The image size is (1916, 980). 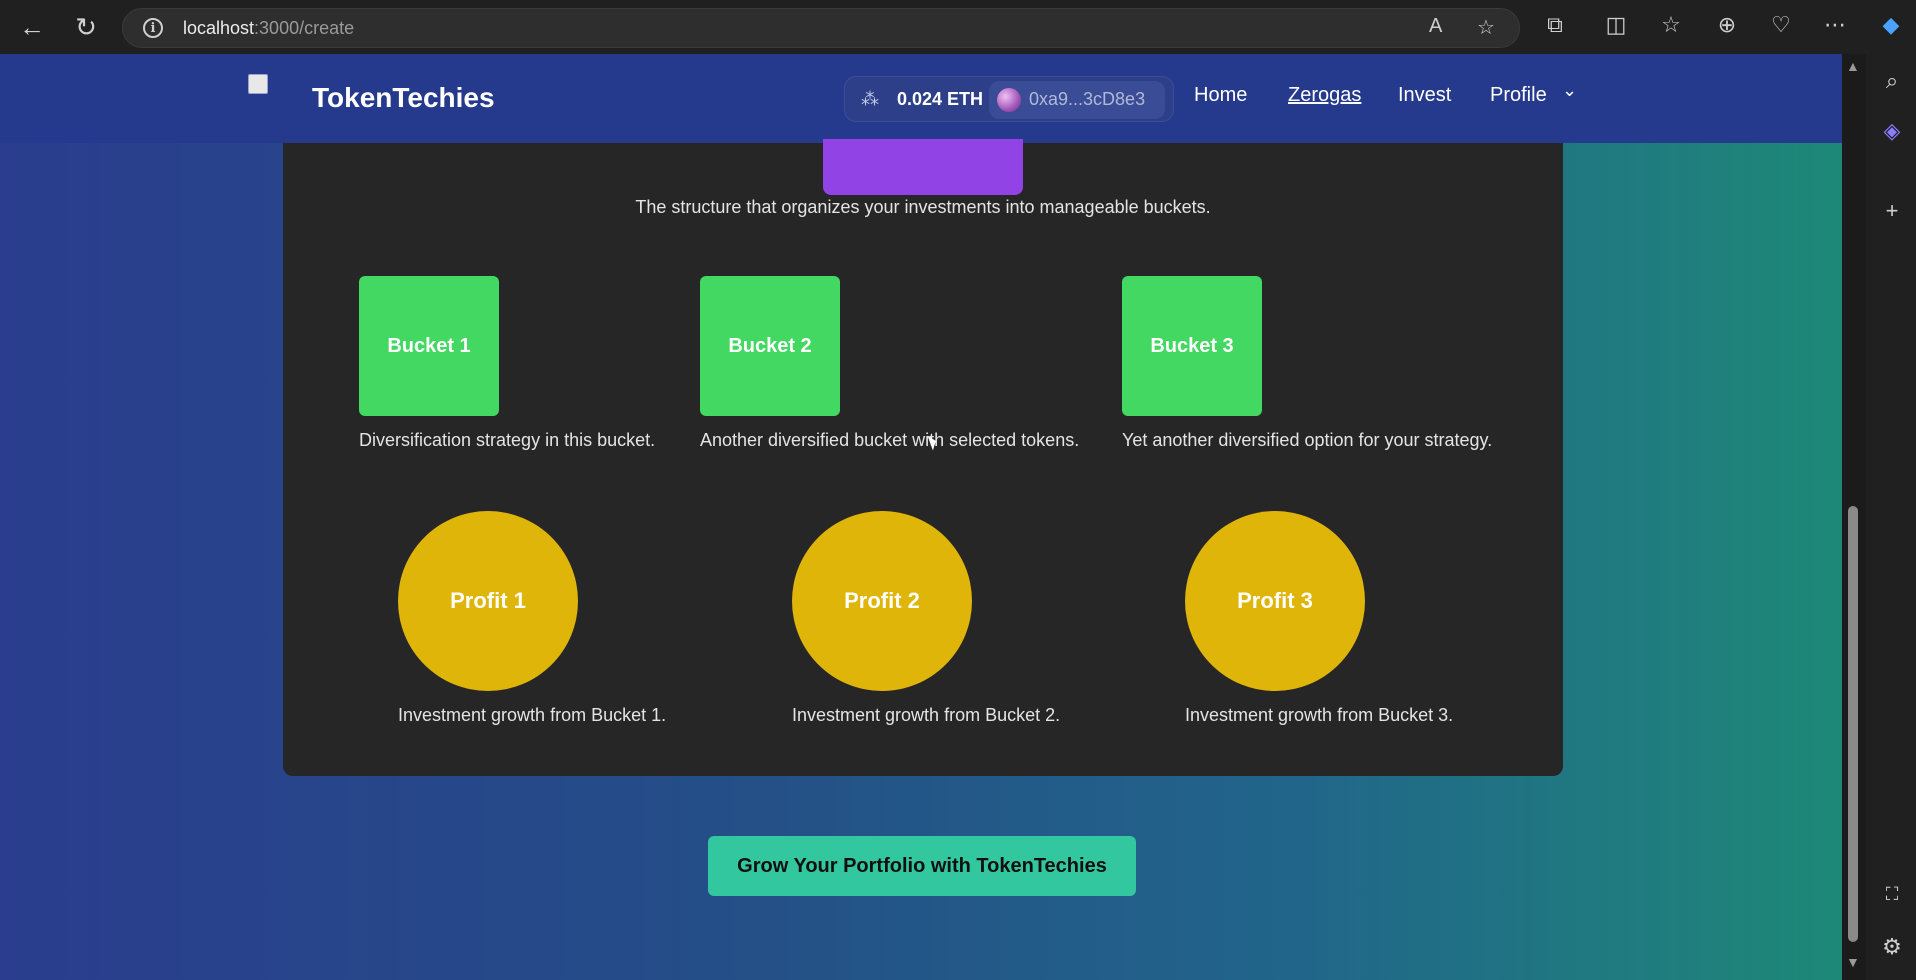 What do you see at coordinates (1892, 894) in the screenshot?
I see `screenshot-icon: ⛶` at bounding box center [1892, 894].